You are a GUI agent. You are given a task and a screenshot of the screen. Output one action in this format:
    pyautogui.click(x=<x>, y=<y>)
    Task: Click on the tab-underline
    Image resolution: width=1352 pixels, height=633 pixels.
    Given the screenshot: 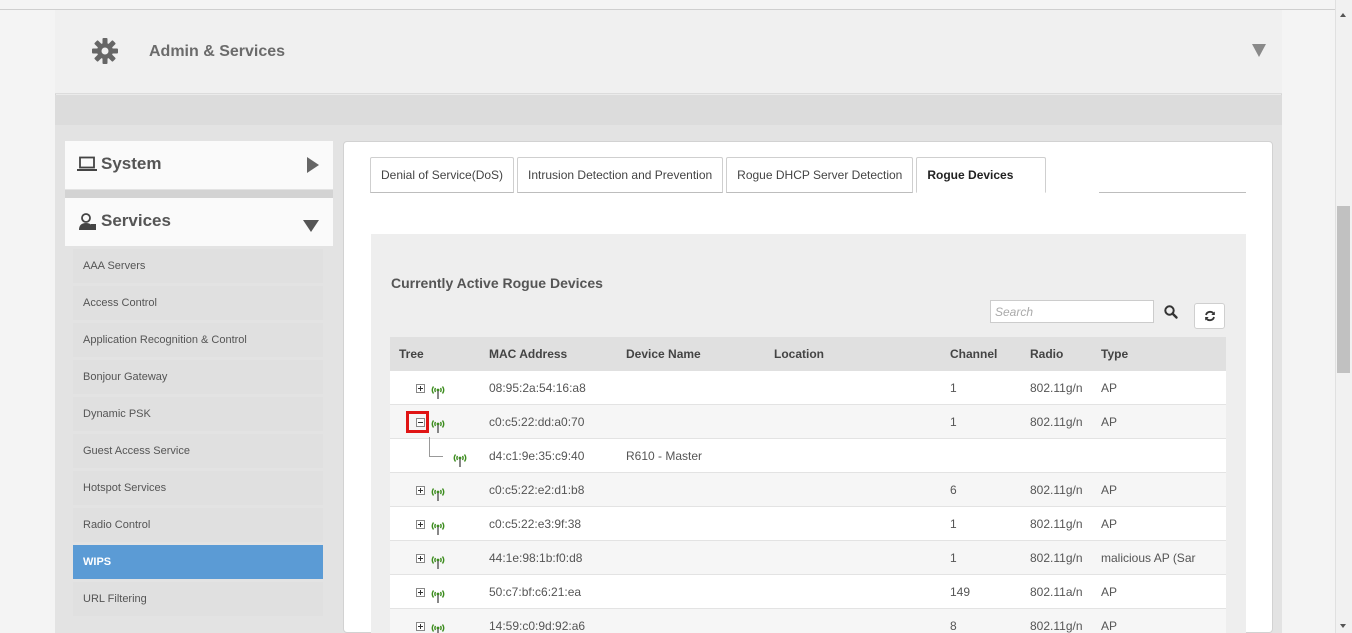 What is the action you would take?
    pyautogui.click(x=1172, y=192)
    